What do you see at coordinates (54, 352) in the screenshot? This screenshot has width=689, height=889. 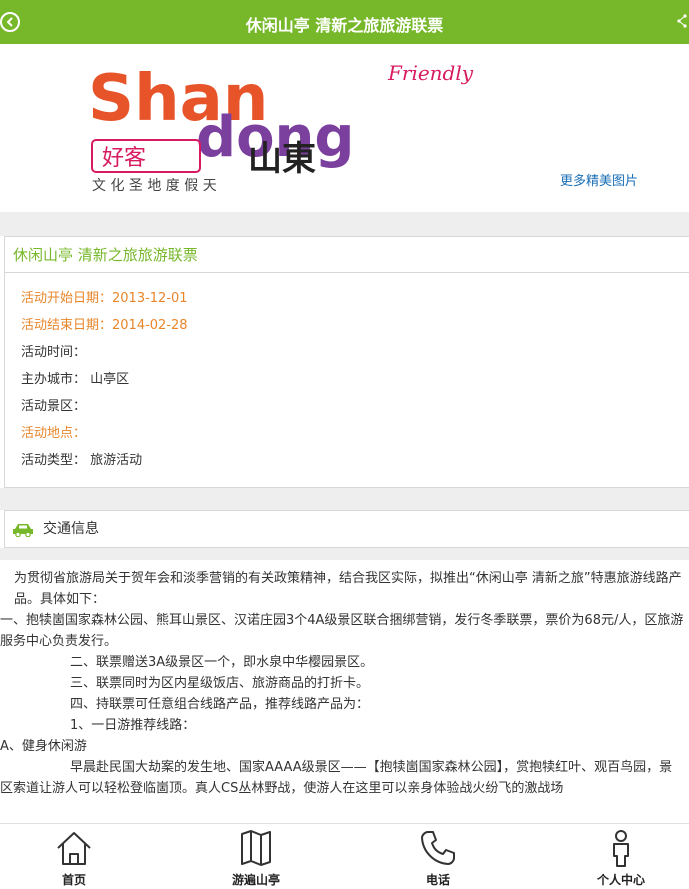 I see `time-row: 活动时间：` at bounding box center [54, 352].